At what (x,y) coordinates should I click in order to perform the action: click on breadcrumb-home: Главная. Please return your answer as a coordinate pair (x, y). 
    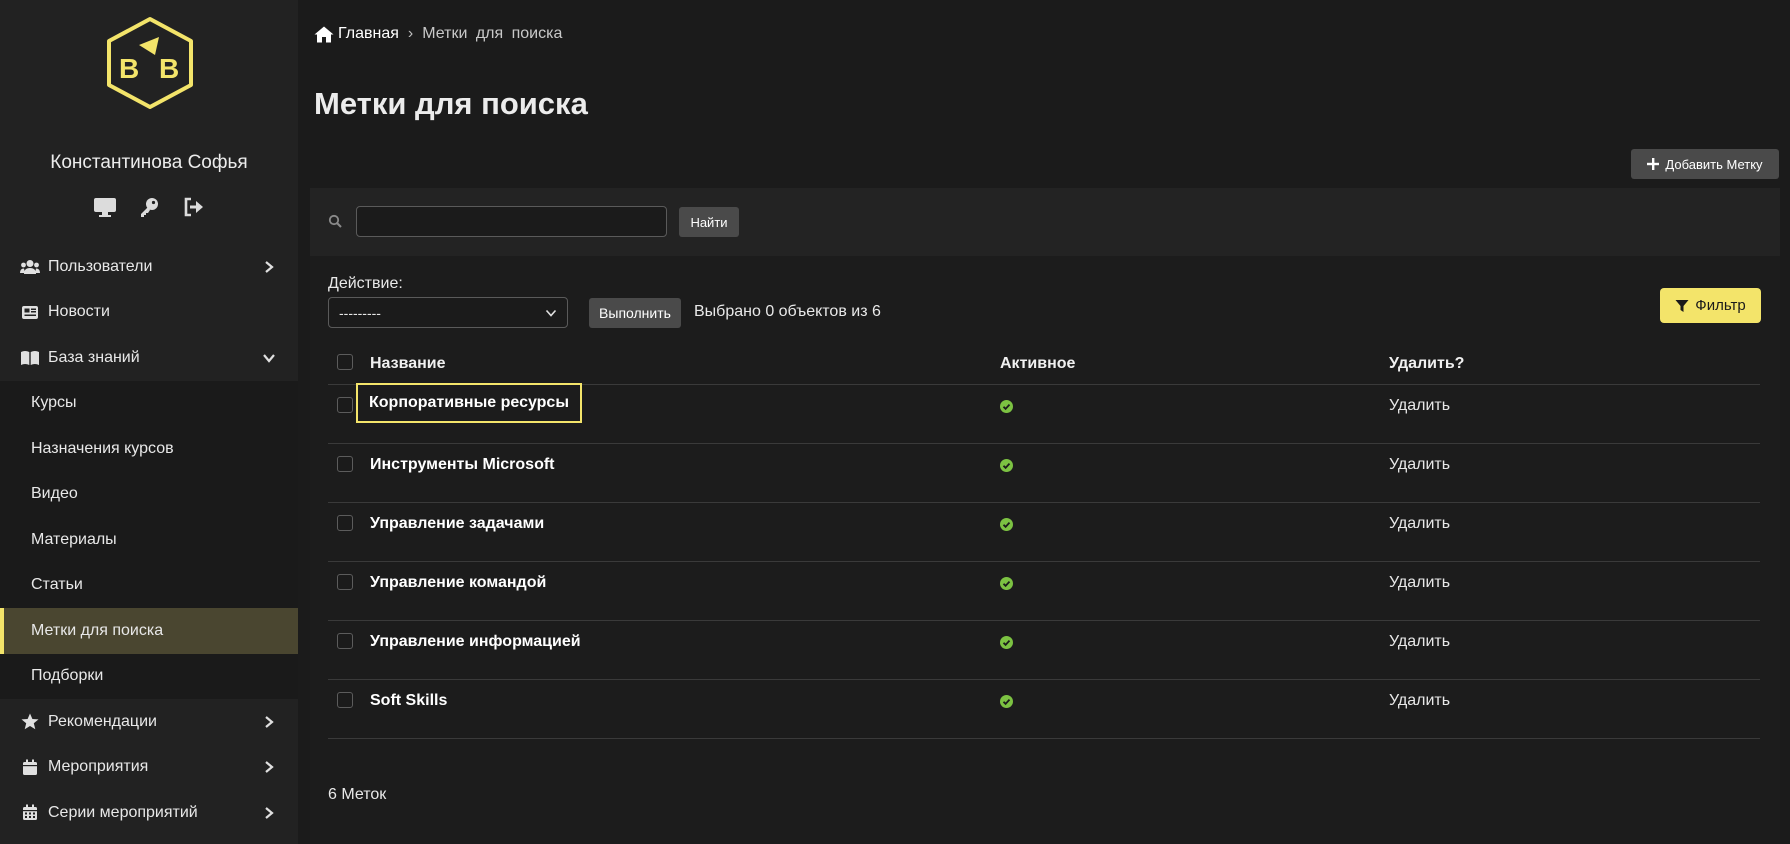
    Looking at the image, I should click on (356, 34).